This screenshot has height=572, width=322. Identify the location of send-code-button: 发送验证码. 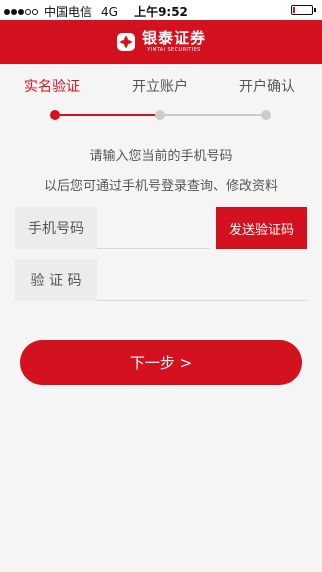
(261, 228).